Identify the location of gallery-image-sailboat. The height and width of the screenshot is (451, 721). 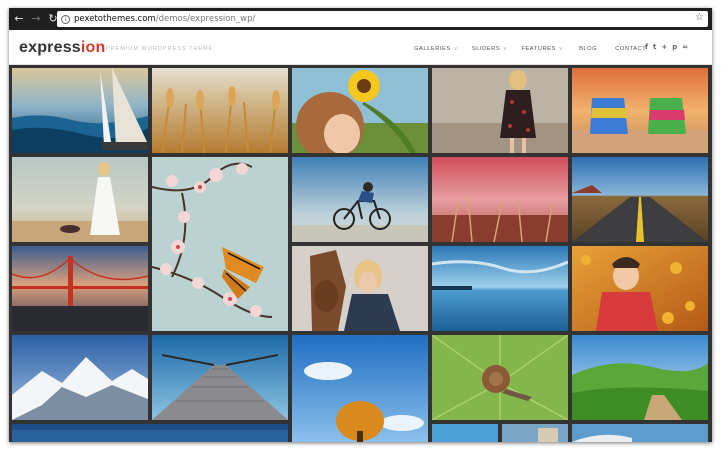
(80, 110).